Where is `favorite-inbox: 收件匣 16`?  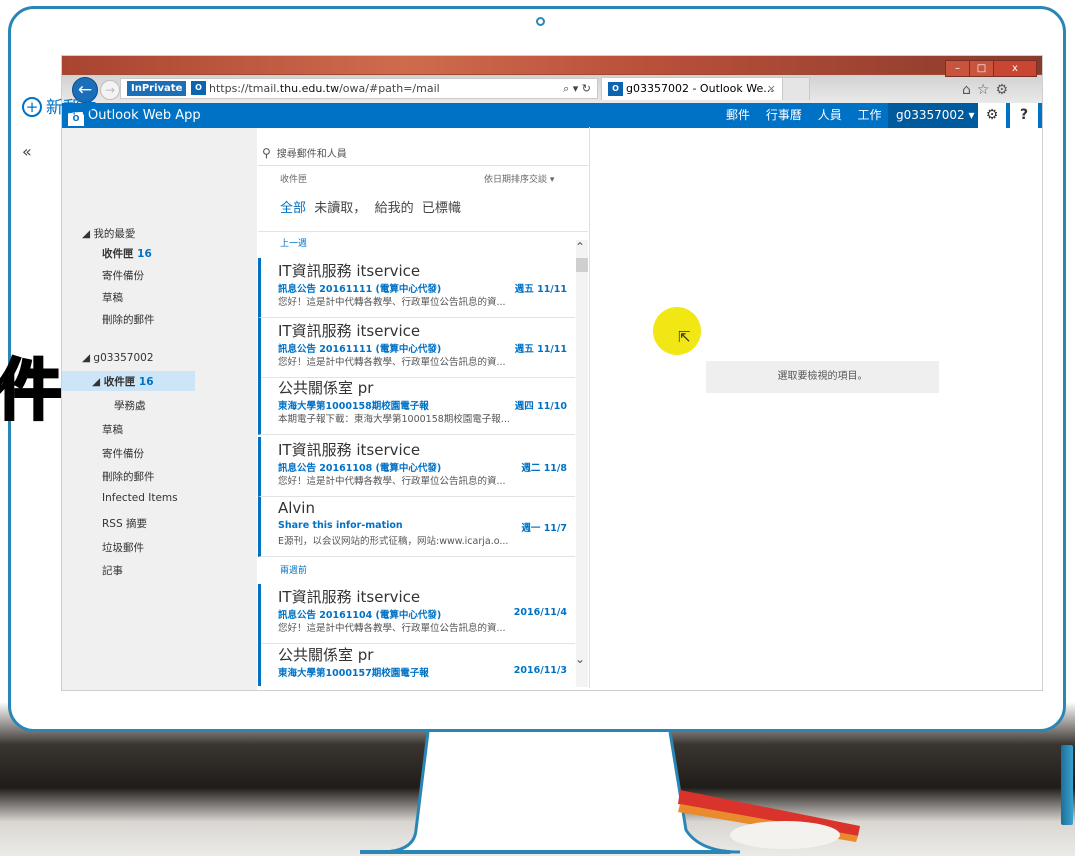 favorite-inbox: 收件匣 16 is located at coordinates (127, 253).